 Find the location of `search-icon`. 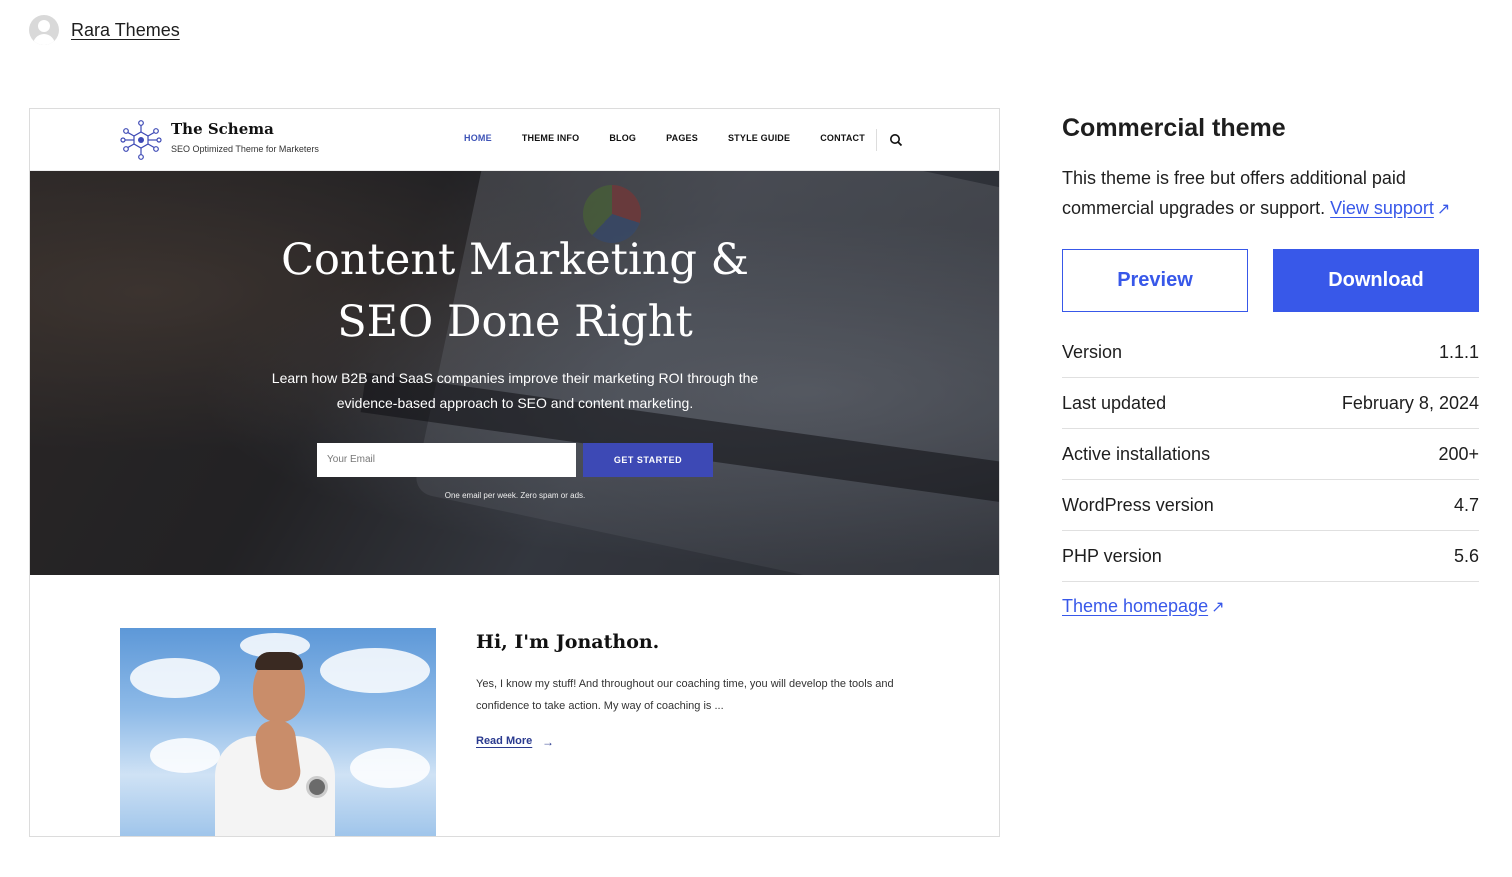

search-icon is located at coordinates (896, 140).